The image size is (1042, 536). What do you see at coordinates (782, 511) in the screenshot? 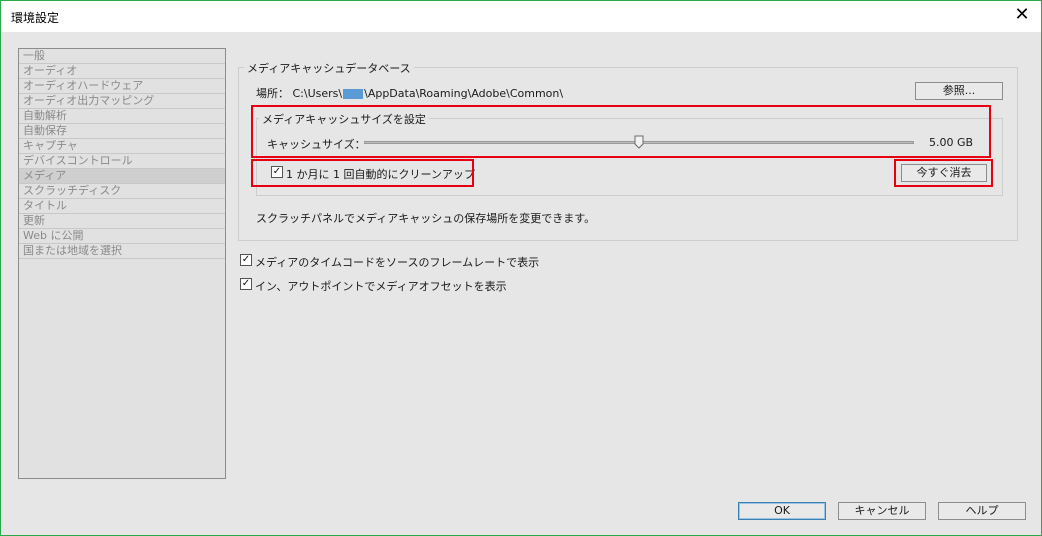
I see `ok-button: OK` at bounding box center [782, 511].